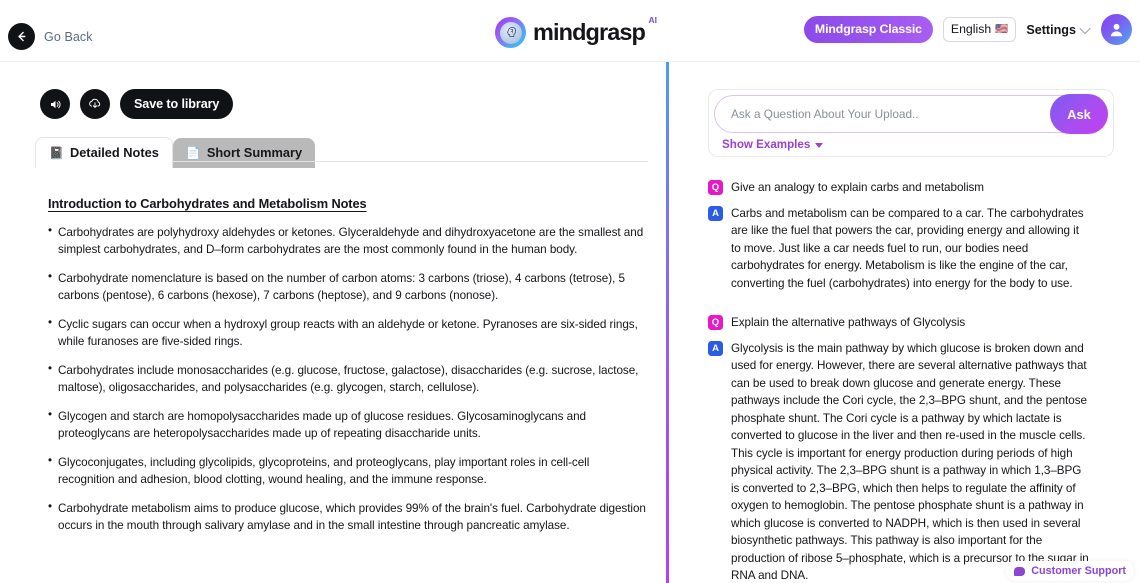  What do you see at coordinates (333, 90) in the screenshot?
I see `notes-toolbar: Save to library` at bounding box center [333, 90].